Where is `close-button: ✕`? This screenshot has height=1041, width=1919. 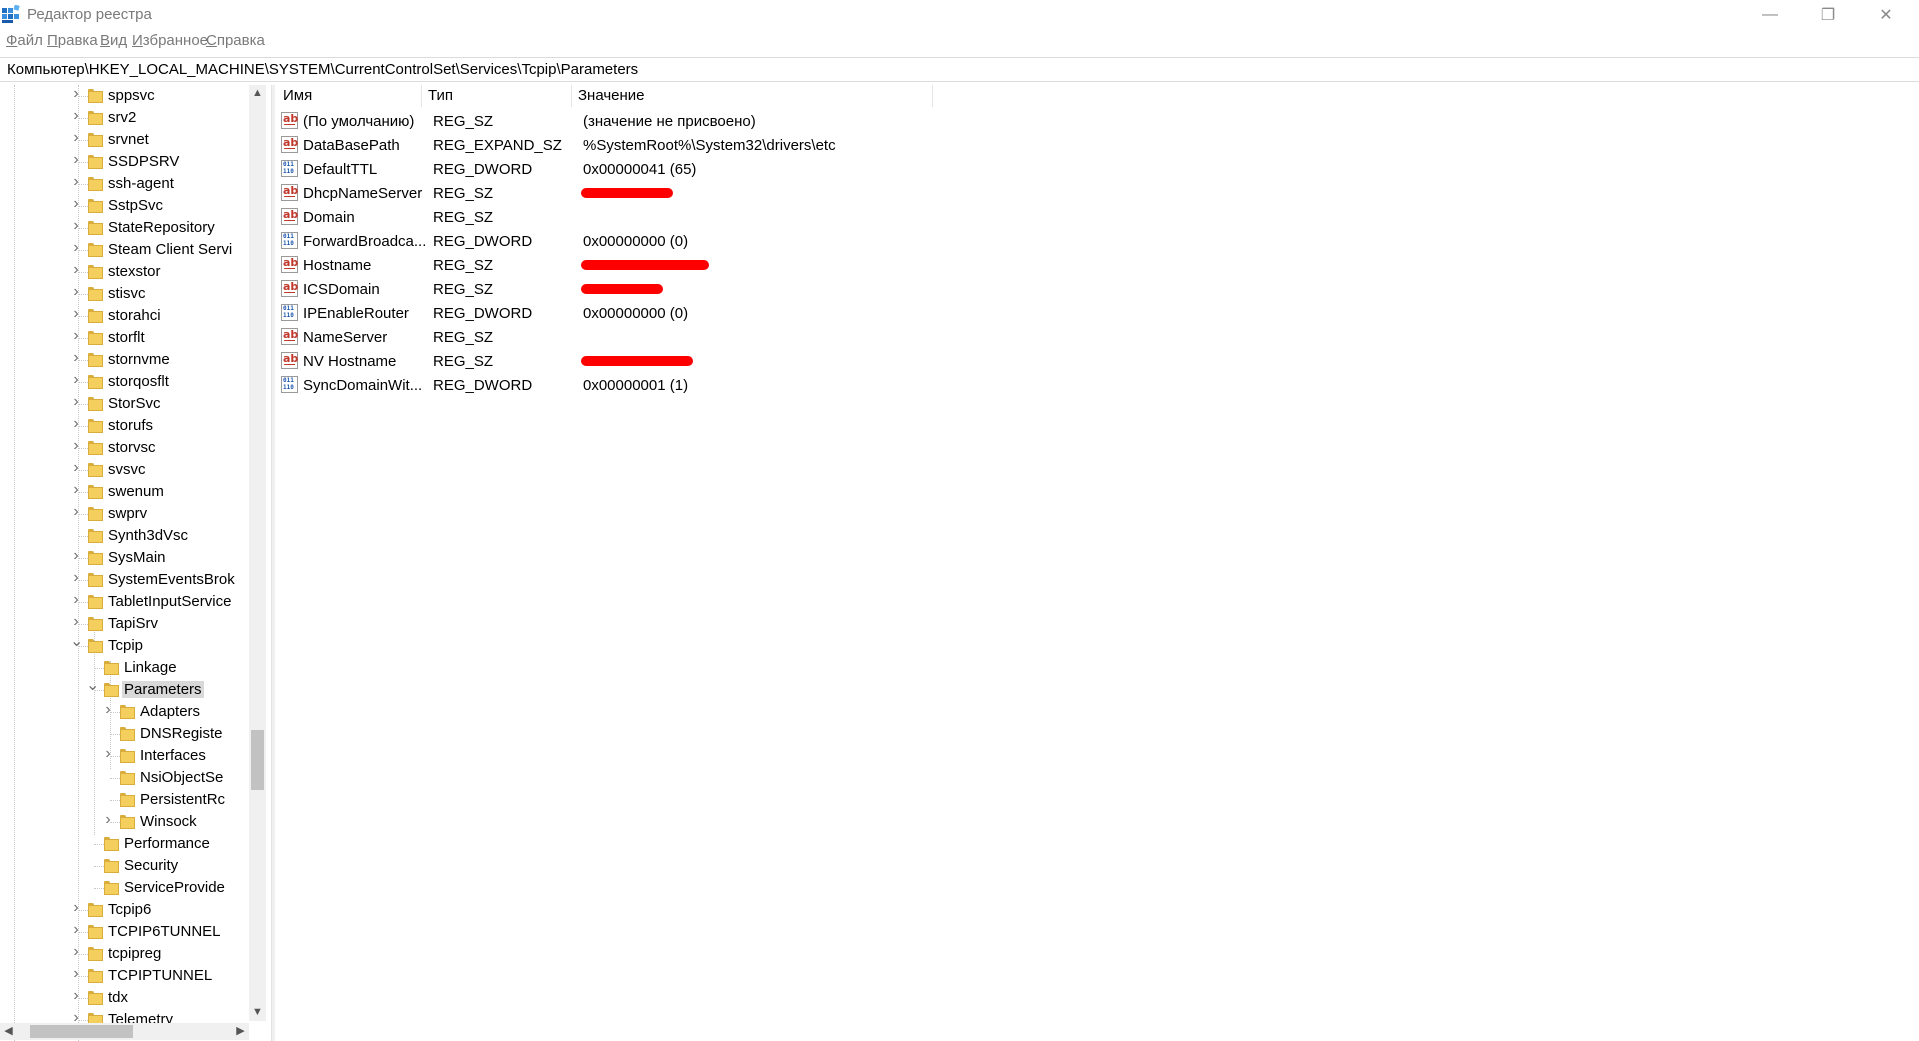 close-button: ✕ is located at coordinates (1886, 15).